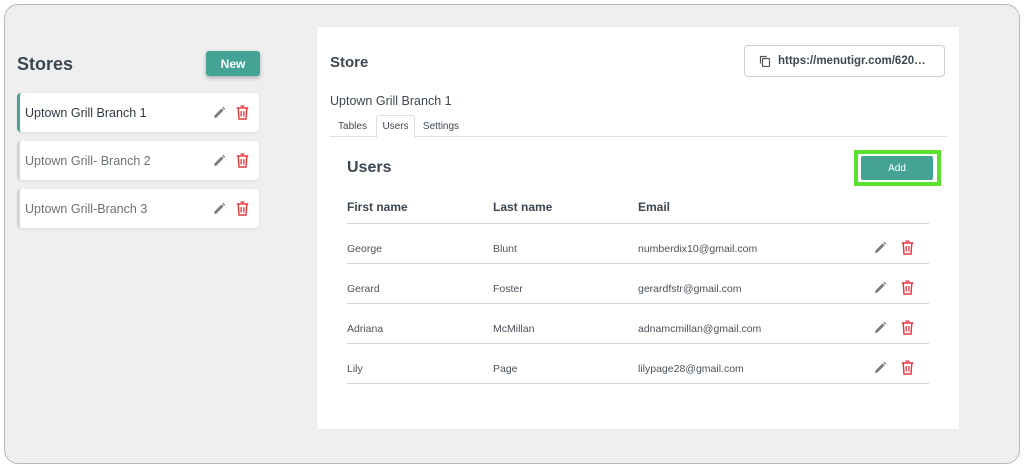 This screenshot has height=468, width=1024. I want to click on tab-settings: Settings, so click(441, 126).